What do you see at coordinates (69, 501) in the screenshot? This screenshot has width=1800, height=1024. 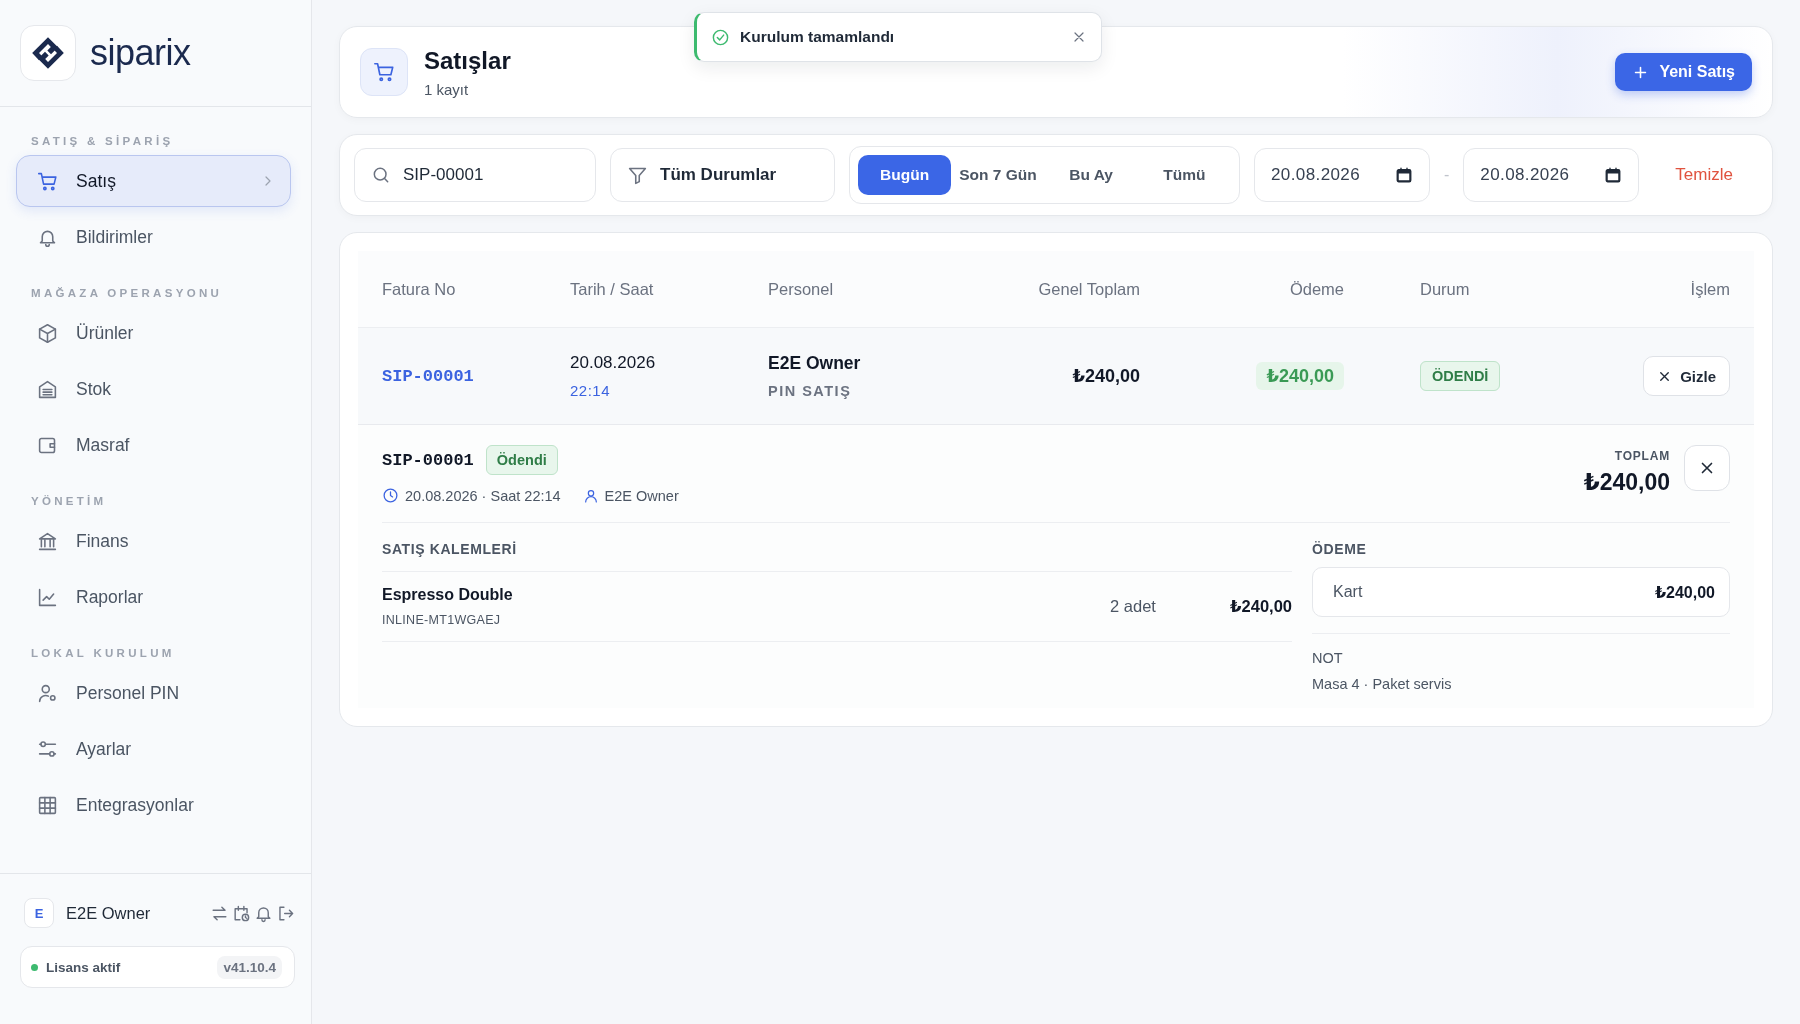 I see `nav-section-title: YÖNETİM` at bounding box center [69, 501].